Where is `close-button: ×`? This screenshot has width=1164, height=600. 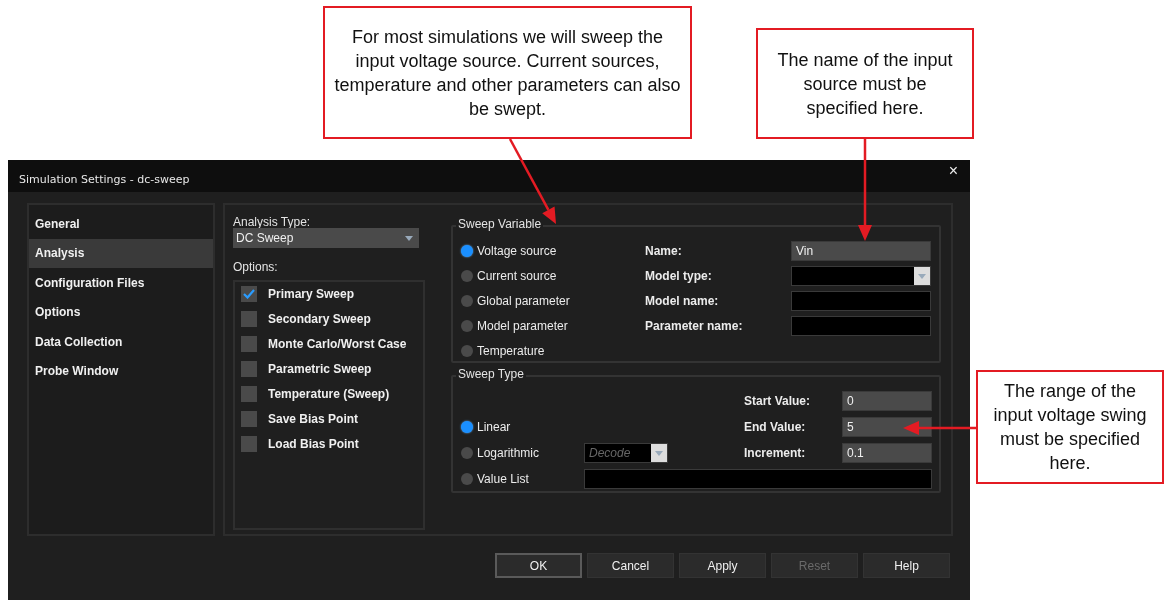
close-button: × is located at coordinates (953, 171).